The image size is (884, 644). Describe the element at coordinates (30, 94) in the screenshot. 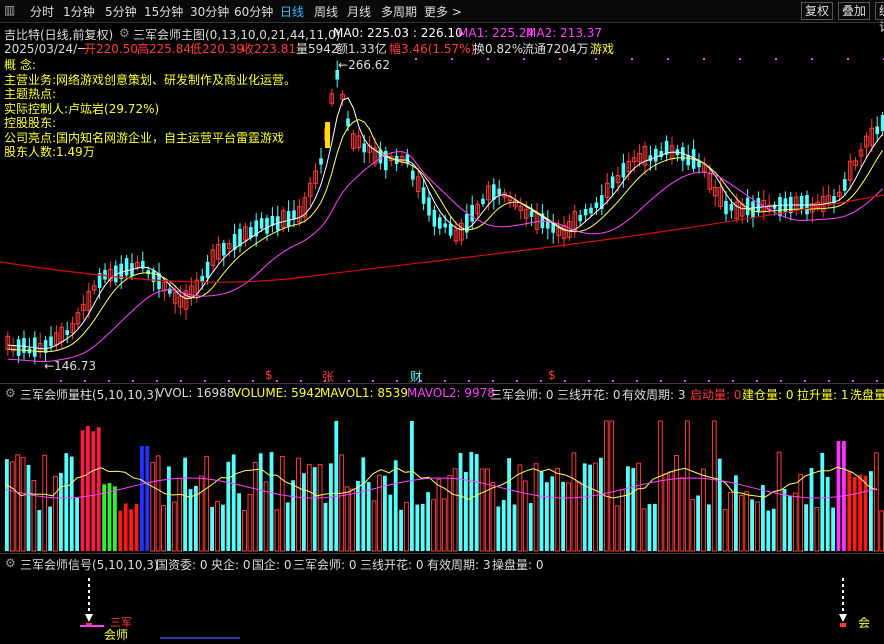

I see `overlay-line: 主题热点:` at that location.